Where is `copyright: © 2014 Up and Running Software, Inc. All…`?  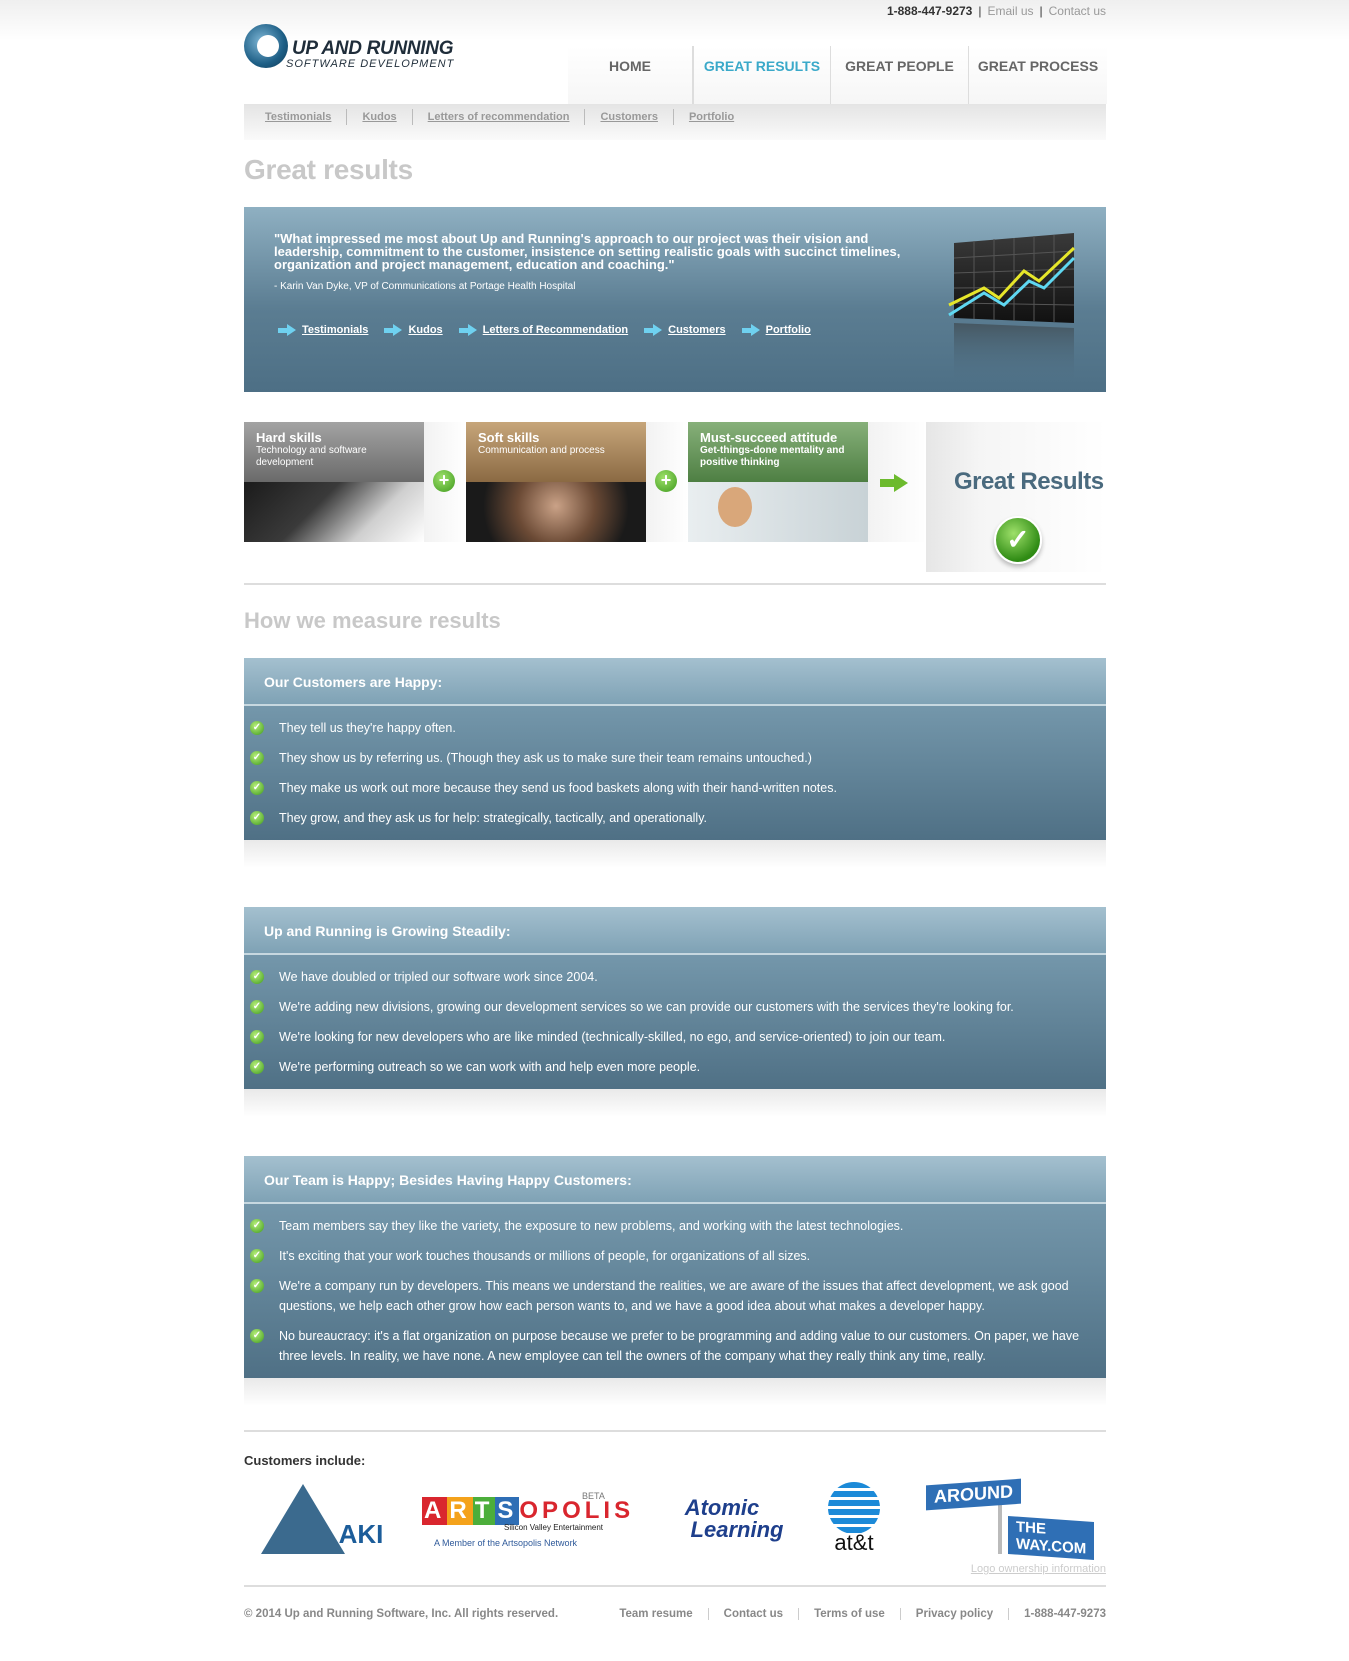
copyright: © 2014 Up and Running Software, Inc. All… is located at coordinates (401, 1614).